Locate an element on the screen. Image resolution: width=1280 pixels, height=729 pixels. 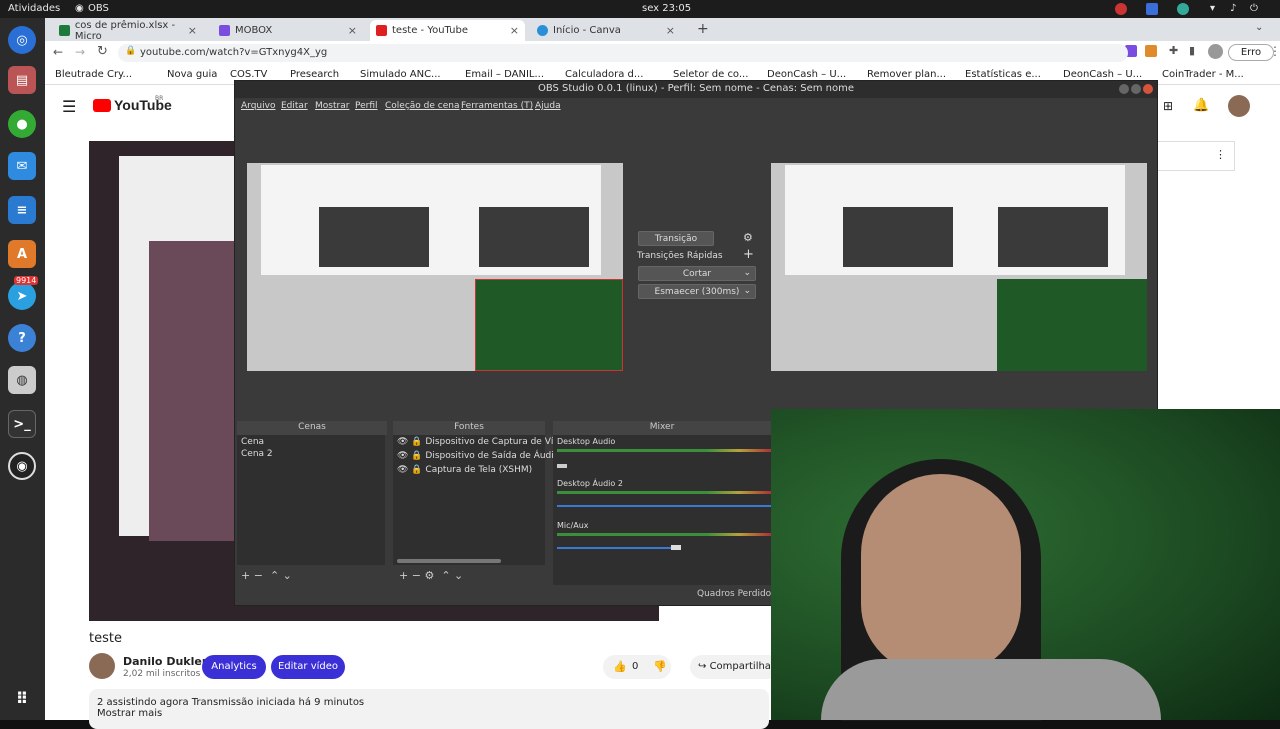
chromium-icon: ◎ is located at coordinates (22, 40).